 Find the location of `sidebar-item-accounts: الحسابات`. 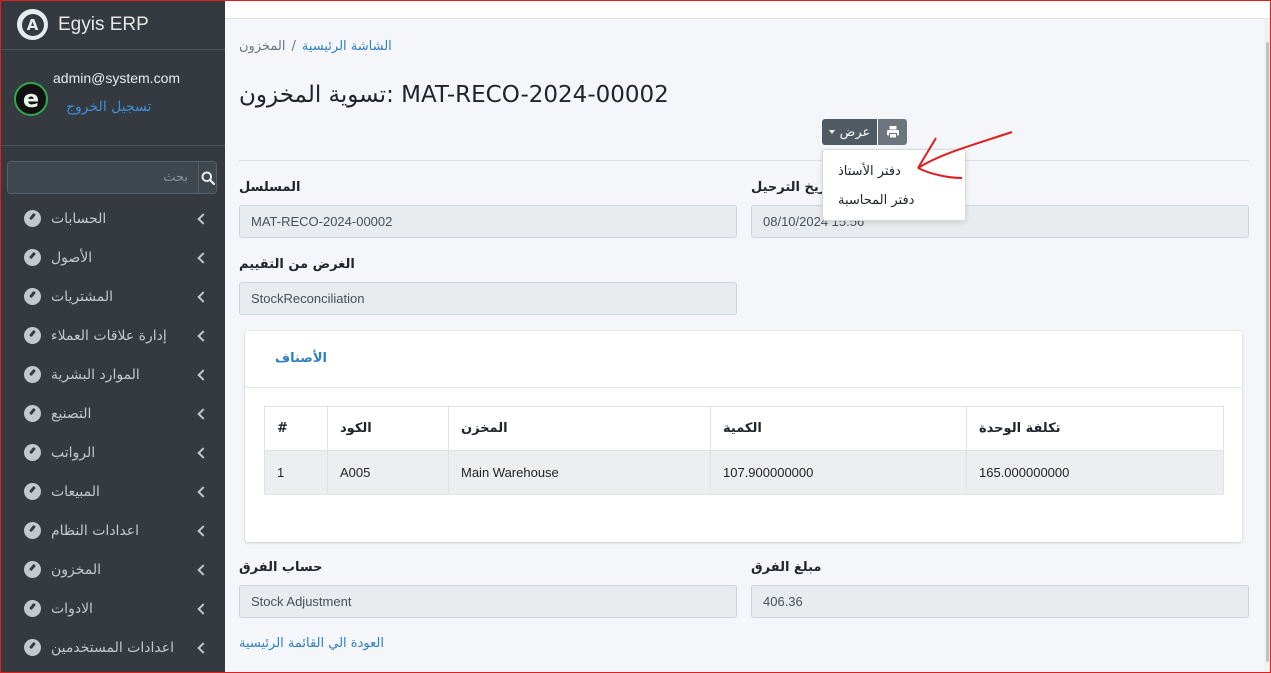

sidebar-item-accounts: الحسابات is located at coordinates (112, 218).